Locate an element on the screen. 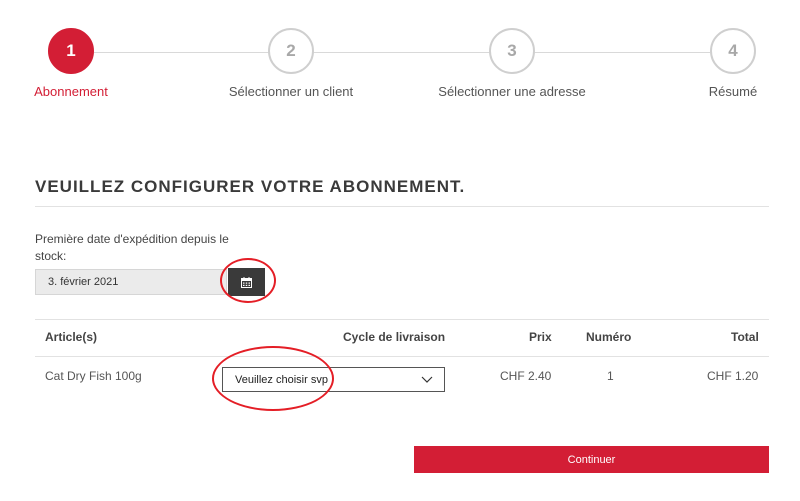 The height and width of the screenshot is (501, 800). step-1-number: 1 is located at coordinates (71, 50).